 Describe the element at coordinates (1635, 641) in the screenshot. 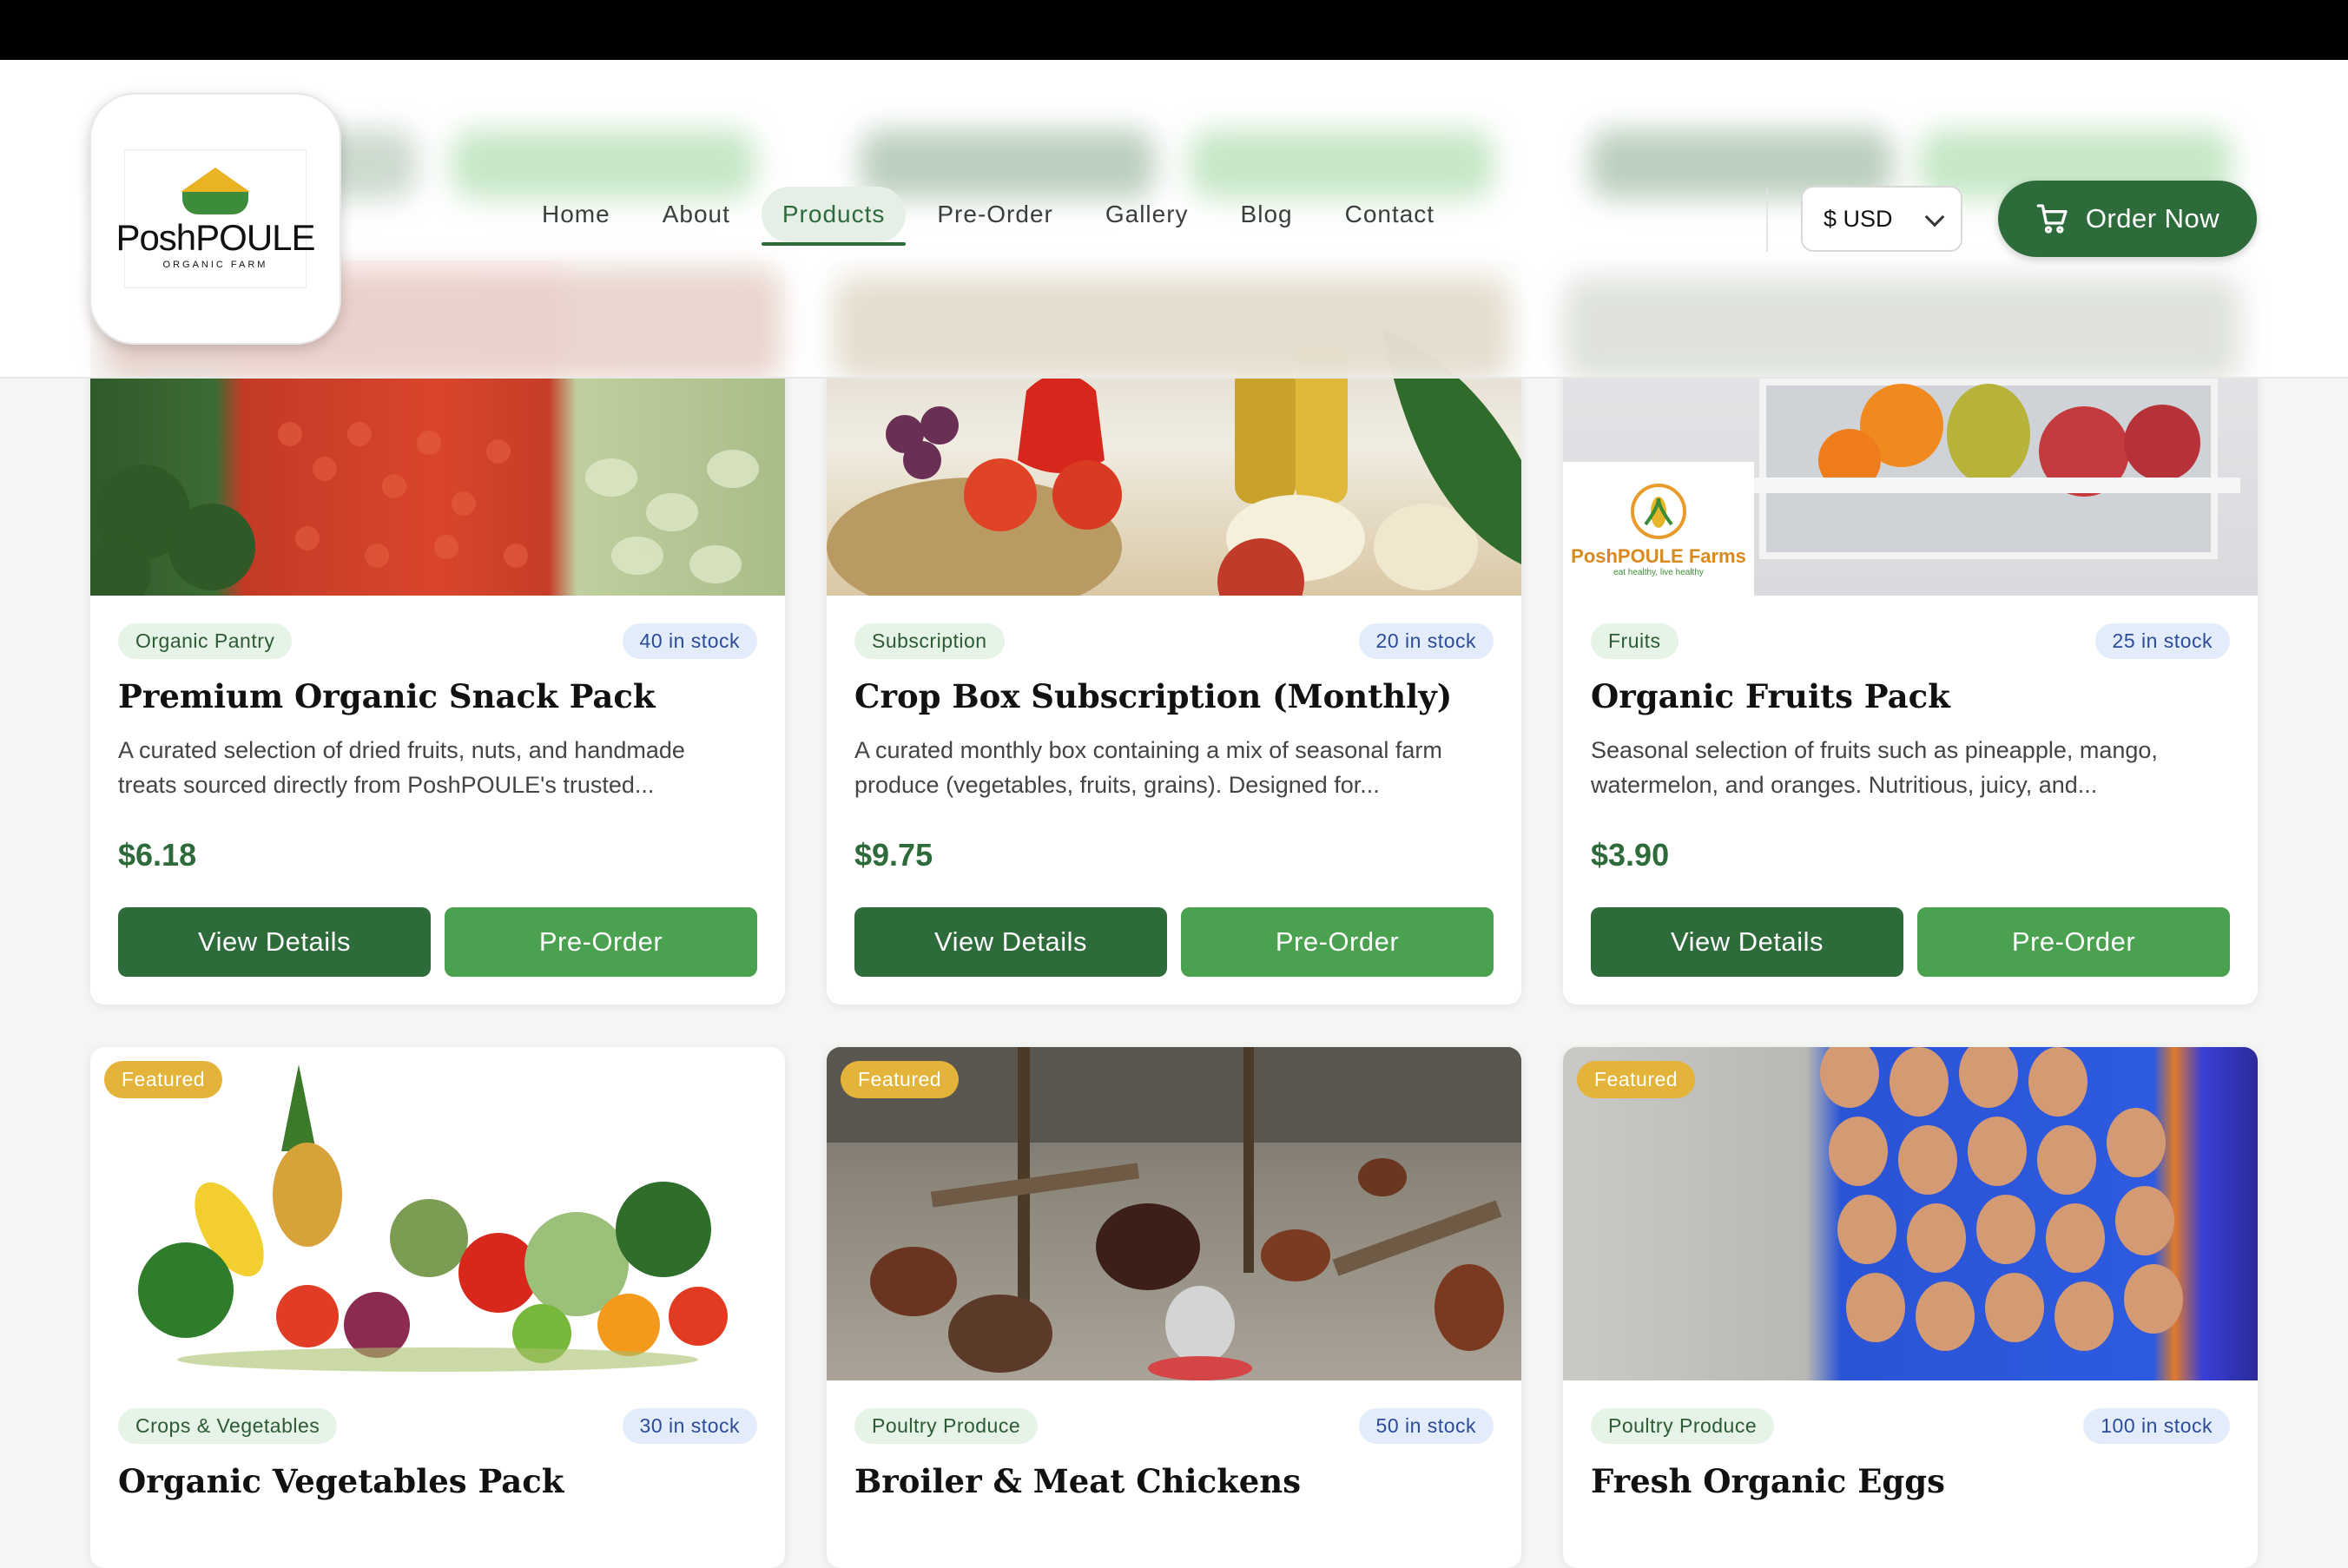

I see `category-badge: Fruits` at that location.